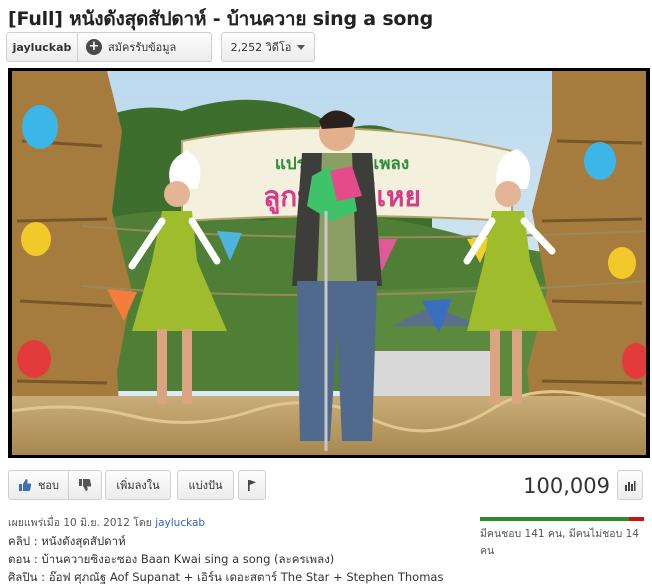 This screenshot has width=652, height=588. Describe the element at coordinates (48, 485) in the screenshot. I see `like-label: ชอบ` at that location.